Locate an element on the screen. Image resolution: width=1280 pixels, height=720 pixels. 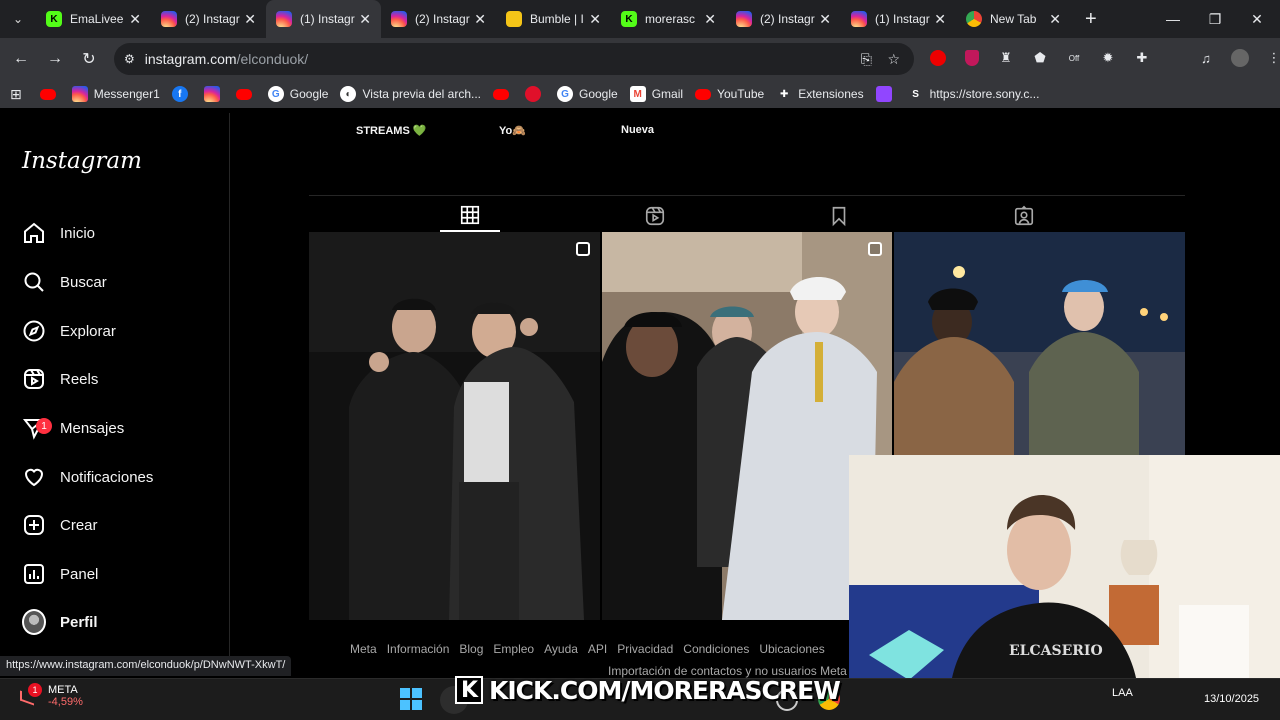
browser-menu-icon: ⋮ is located at coordinates (1270, 58).